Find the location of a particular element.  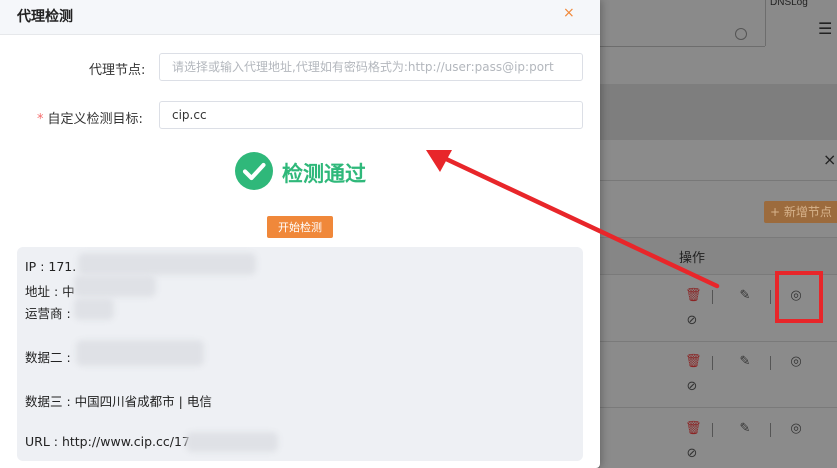

result-url: URL : http://www.cip.cc/17 is located at coordinates (107, 441).